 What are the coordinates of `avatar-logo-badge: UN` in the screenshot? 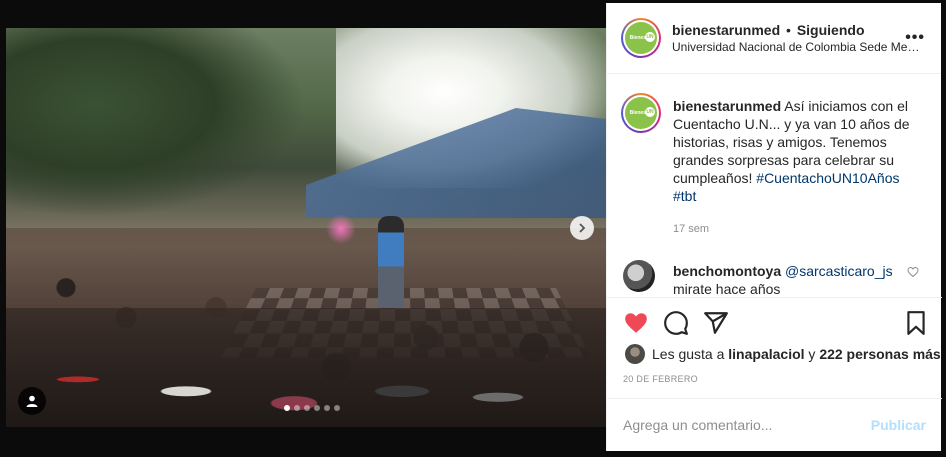 It's located at (650, 37).